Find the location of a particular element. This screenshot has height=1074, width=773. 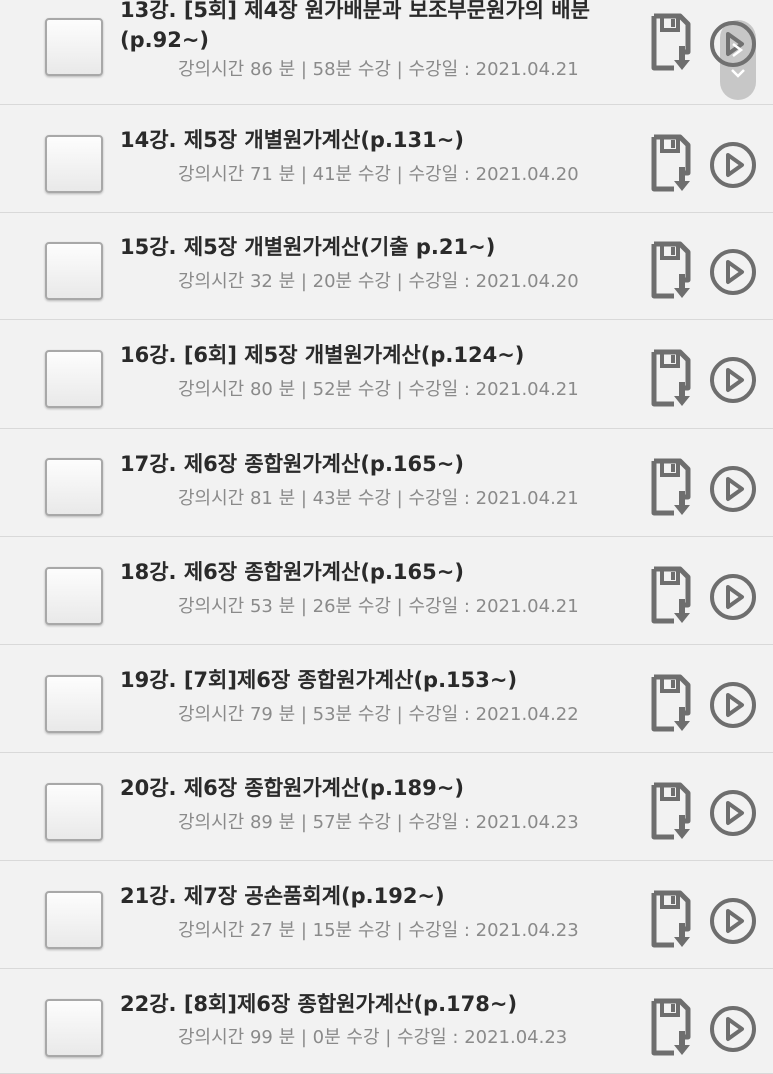

lecture-title: 21강. 제7장 공손품회계(p.192~) is located at coordinates (282, 896).